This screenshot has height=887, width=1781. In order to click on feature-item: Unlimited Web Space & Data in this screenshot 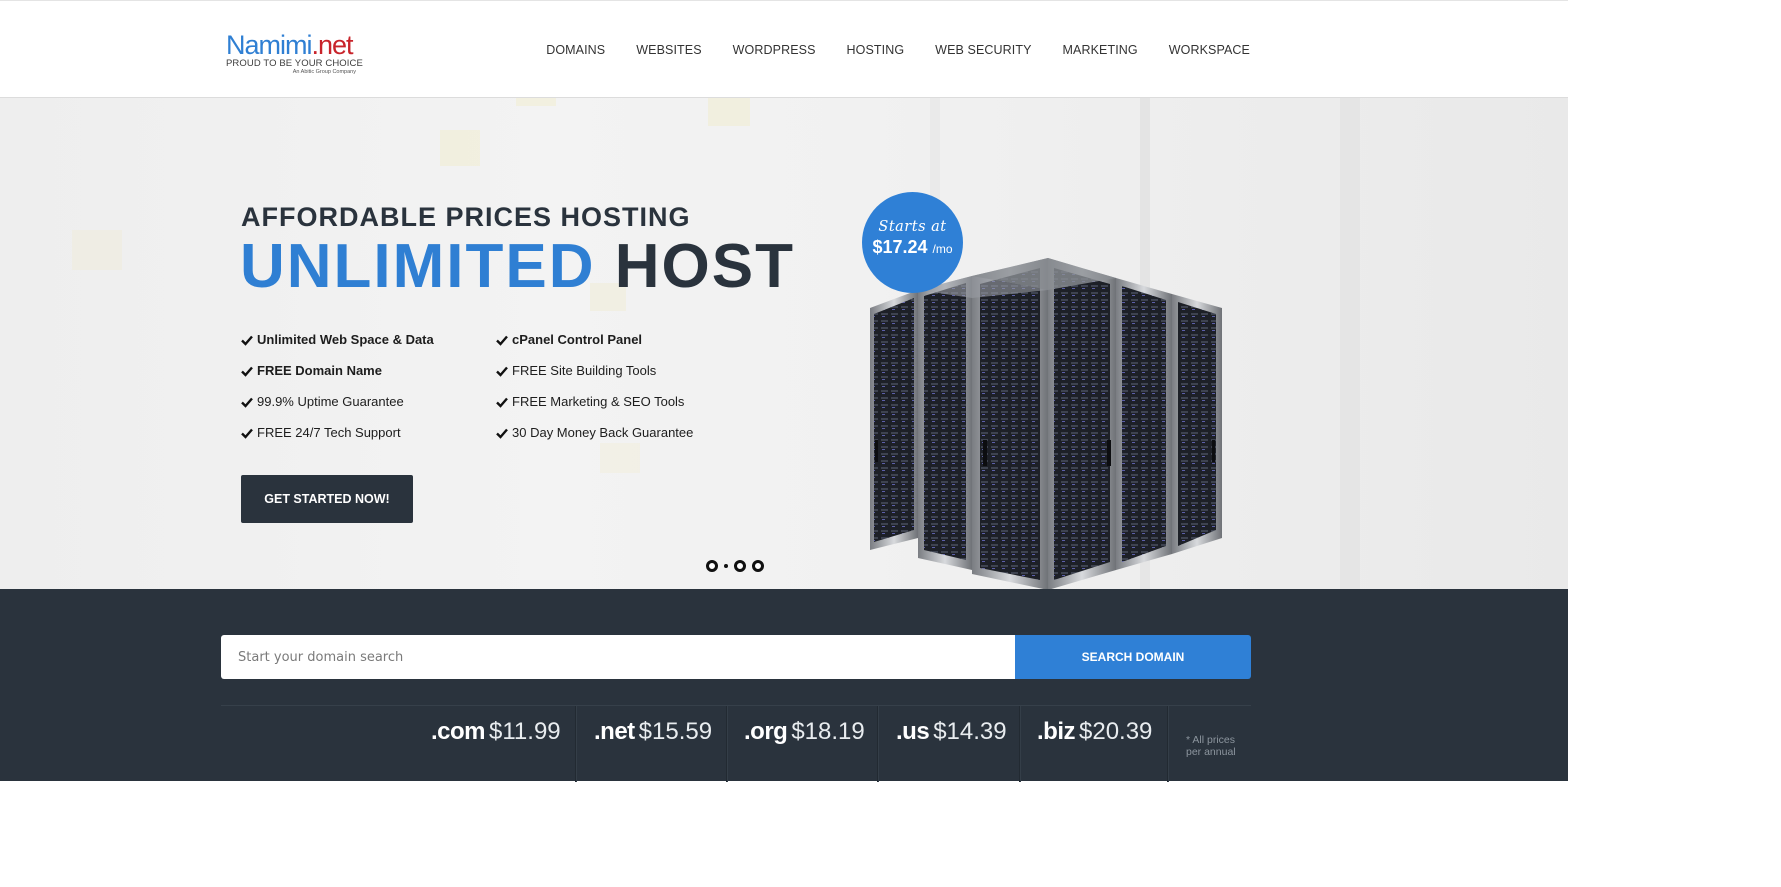, I will do `click(368, 339)`.